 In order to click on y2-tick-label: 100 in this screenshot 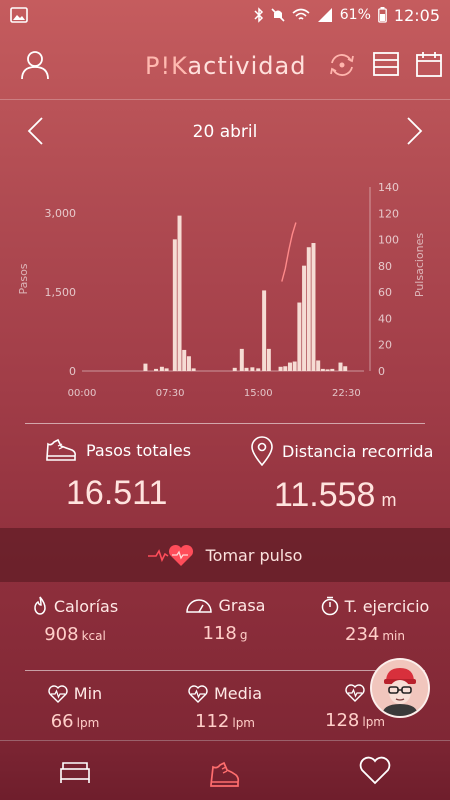, I will do `click(388, 240)`.